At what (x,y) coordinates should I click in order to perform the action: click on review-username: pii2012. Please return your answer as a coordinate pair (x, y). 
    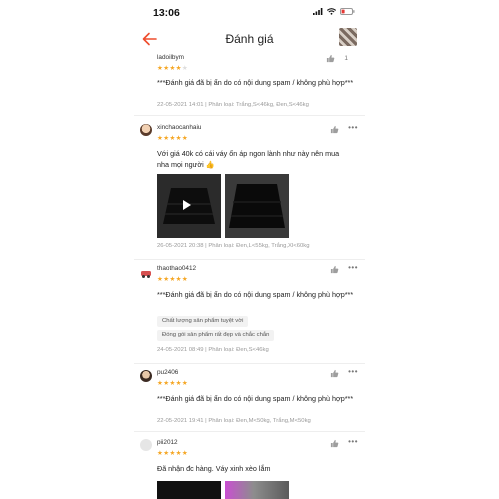
    Looking at the image, I should click on (167, 442).